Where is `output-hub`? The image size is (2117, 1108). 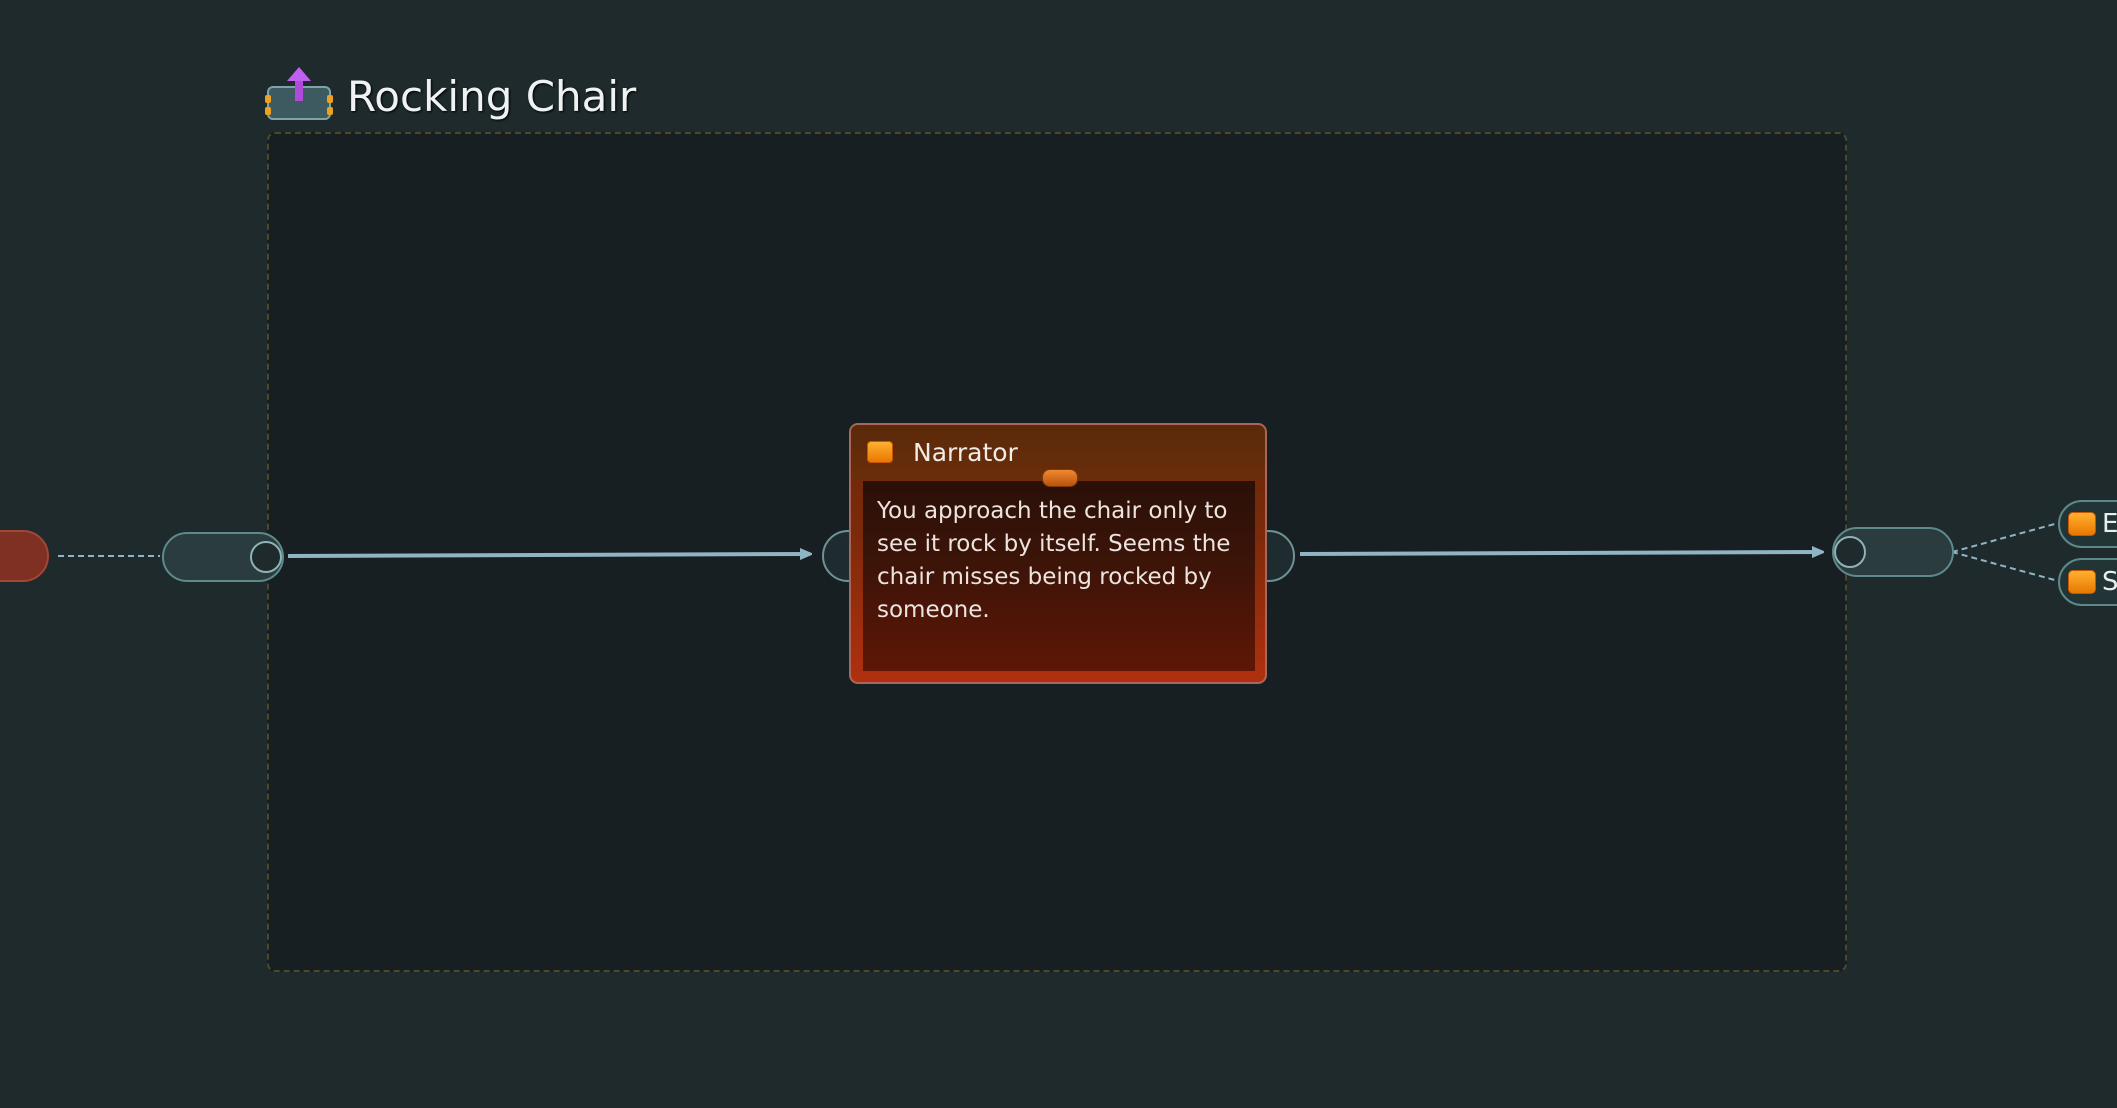
output-hub is located at coordinates (1893, 552).